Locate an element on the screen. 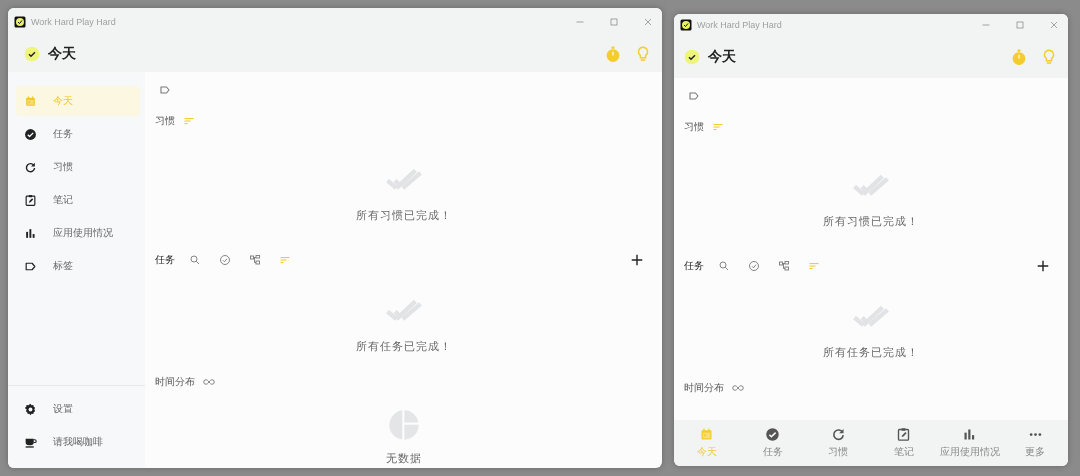 Image resolution: width=1080 pixels, height=476 pixels. sidebar-item: 任务 is located at coordinates (78, 134).